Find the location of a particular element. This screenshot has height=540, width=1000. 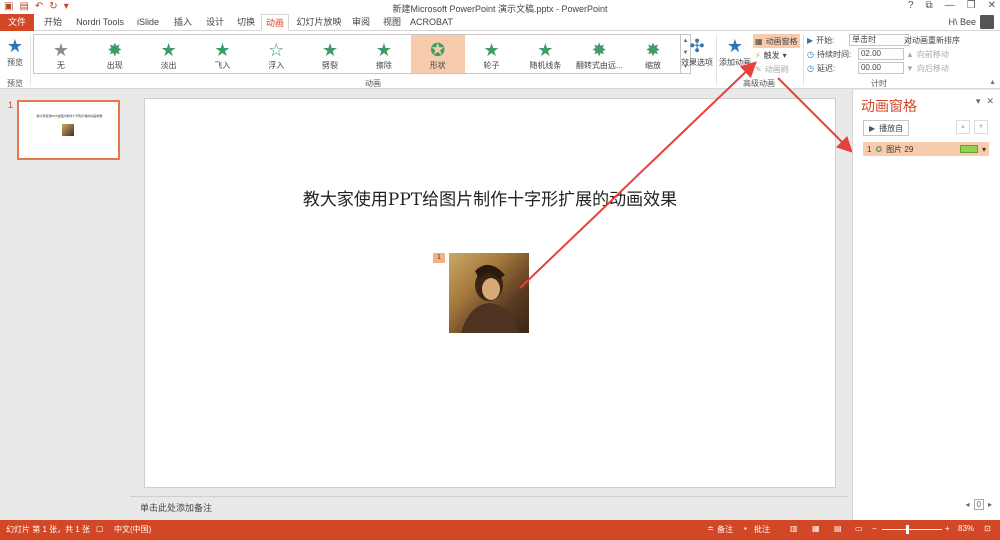

animation-pane-title: 动画窗格 is located at coordinates (889, 106).